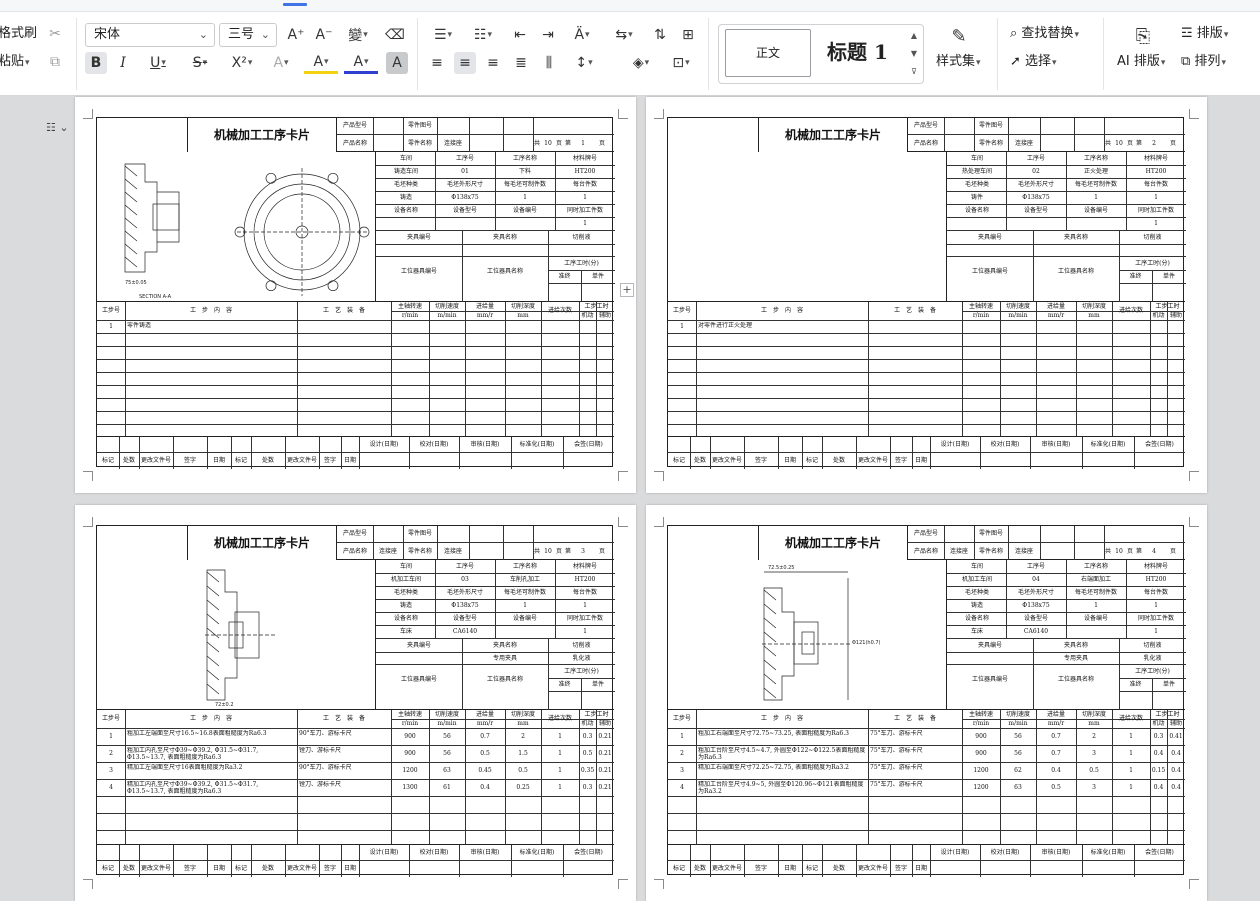 Image resolution: width=1260 pixels, height=901 pixels. What do you see at coordinates (1158, 736) in the screenshot?
I see `step-value: 0.3` at bounding box center [1158, 736].